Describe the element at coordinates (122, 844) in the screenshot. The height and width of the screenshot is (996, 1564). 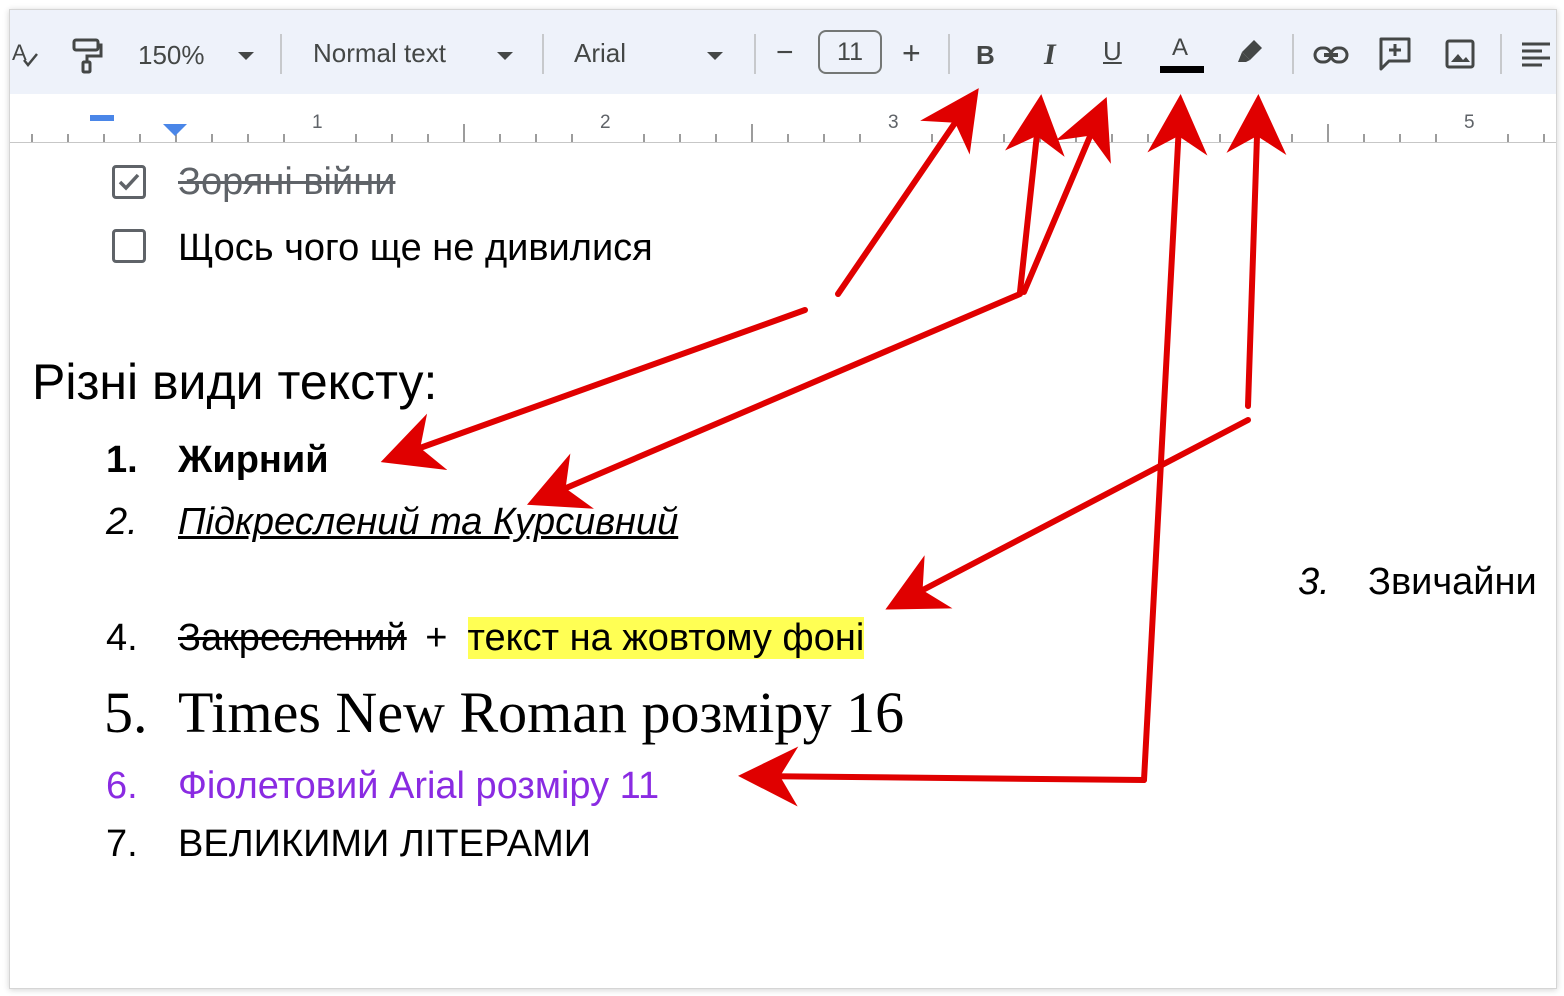
I see `list-number-7: 7.` at that location.